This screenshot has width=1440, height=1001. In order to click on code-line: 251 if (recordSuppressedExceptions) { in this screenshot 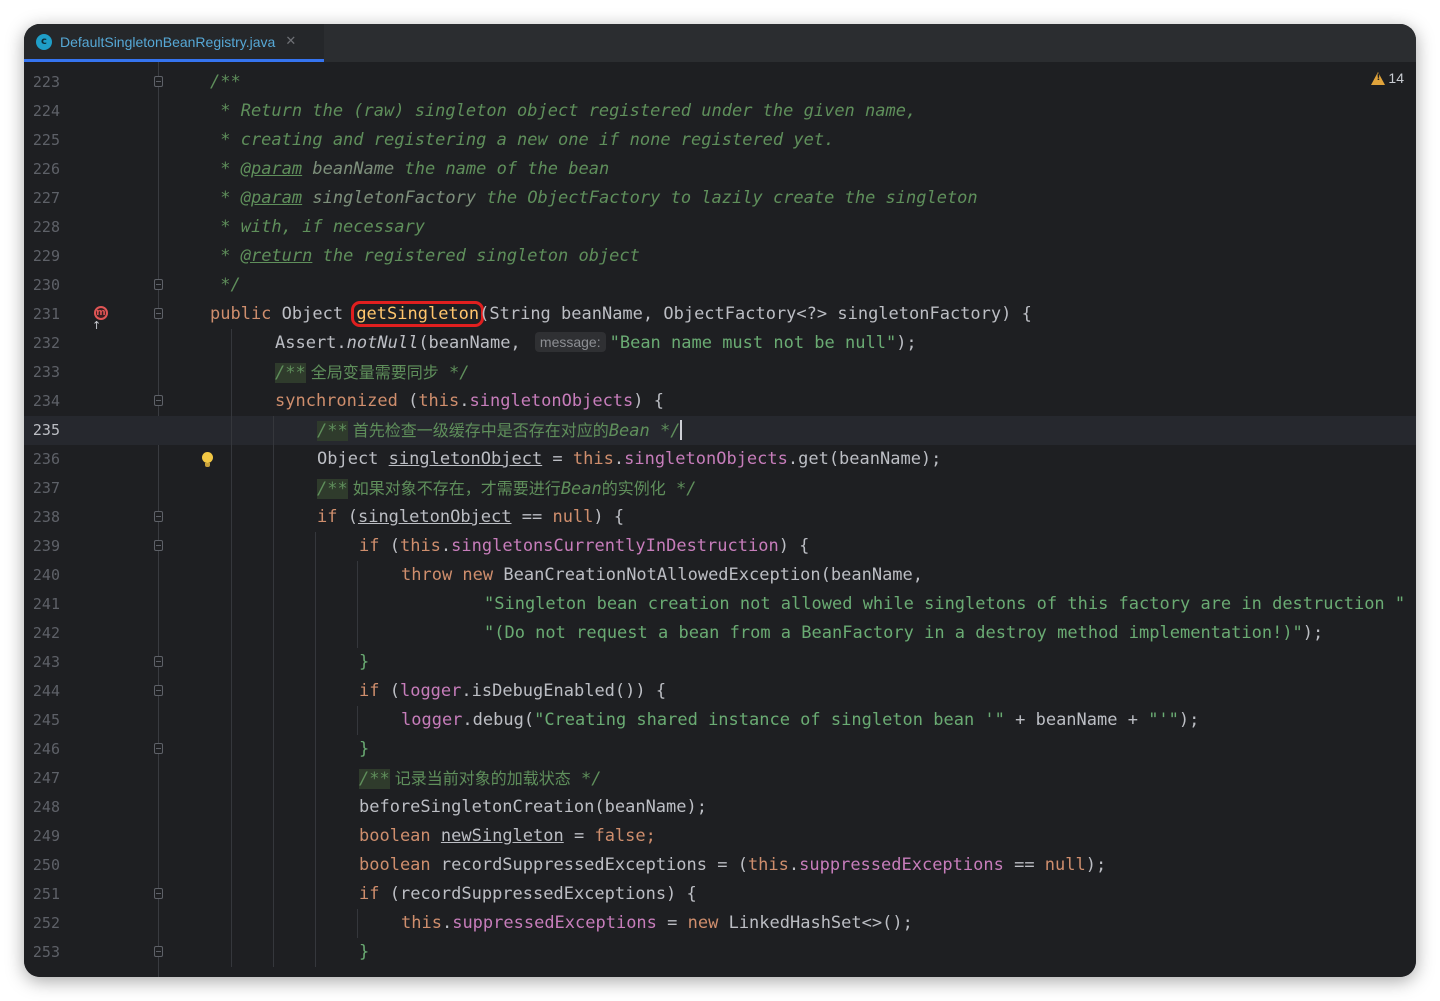, I will do `click(720, 894)`.